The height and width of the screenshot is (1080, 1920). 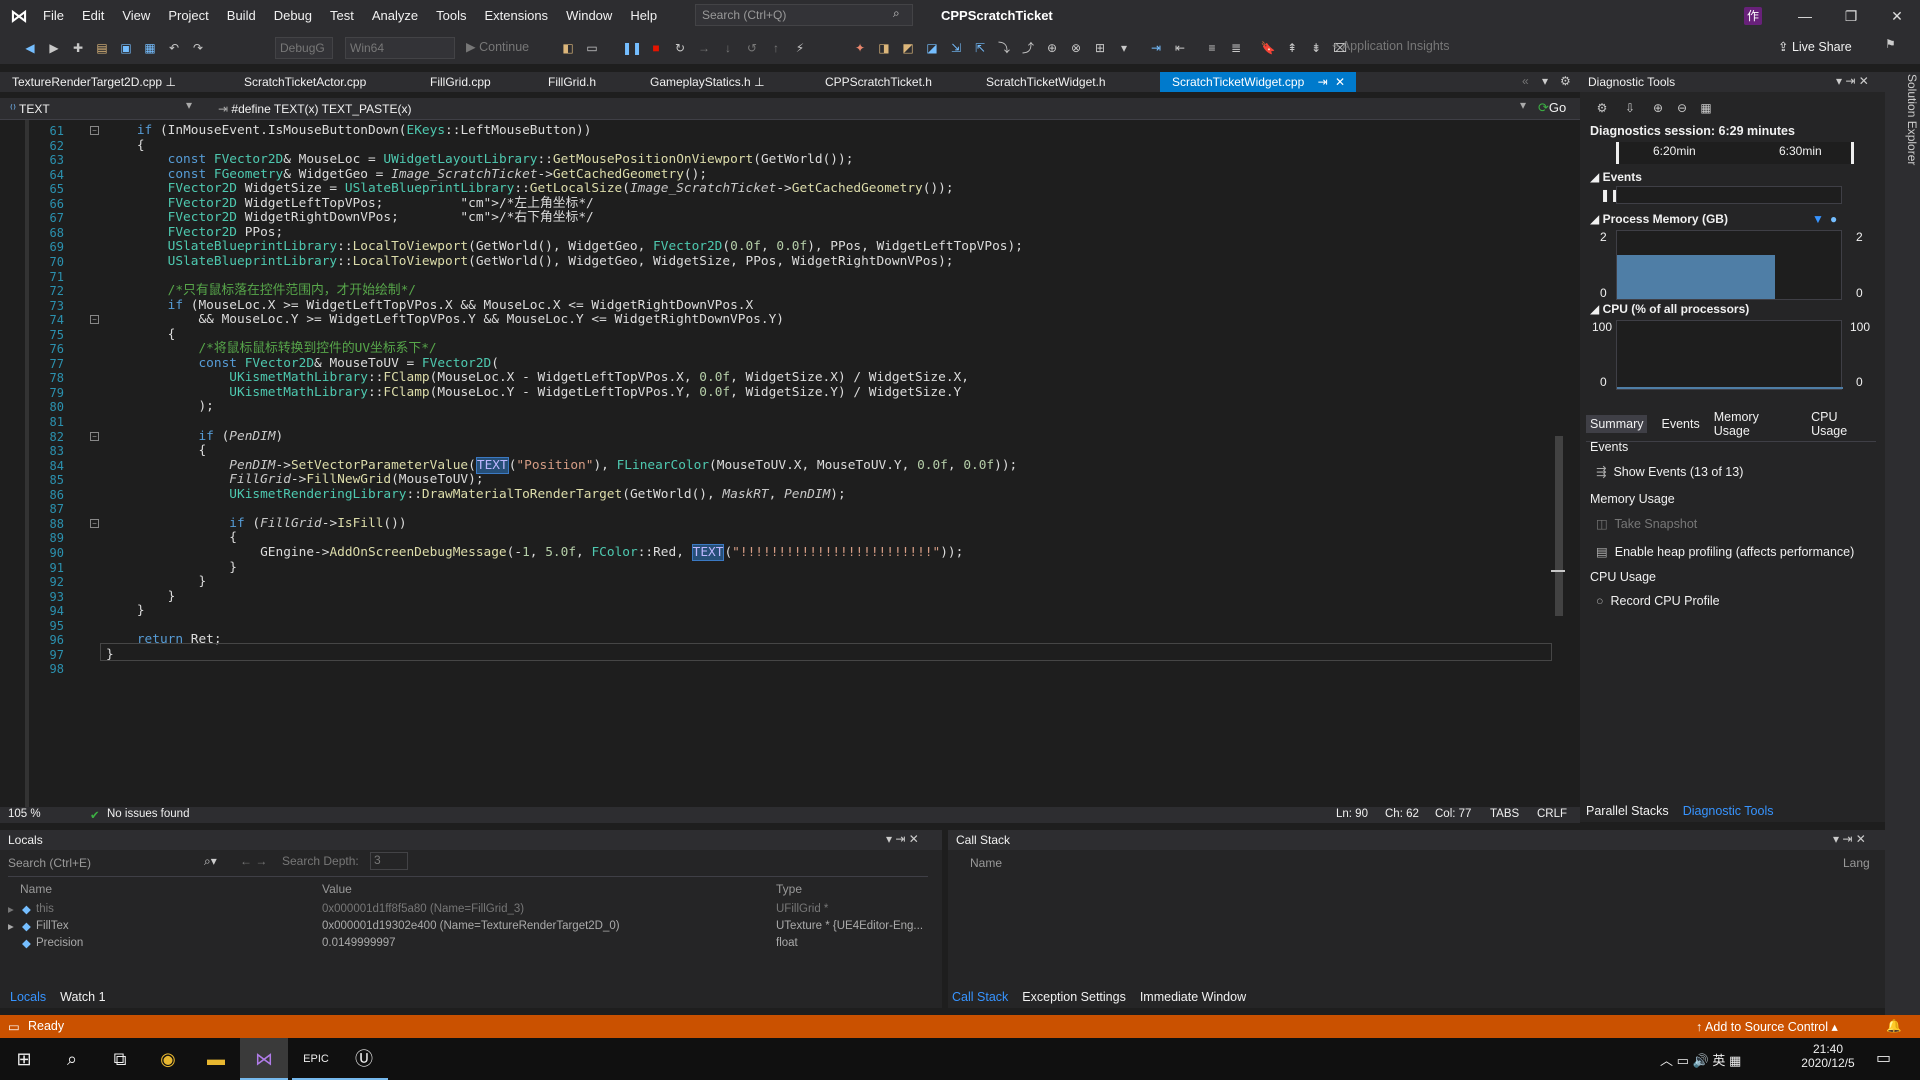 I want to click on issues-status: No issues found, so click(x=148, y=814).